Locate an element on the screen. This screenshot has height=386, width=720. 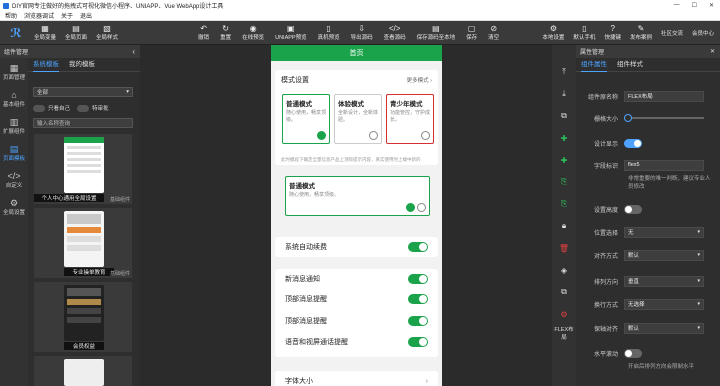
tab-my-templates: 我的模板 is located at coordinates (82, 65).